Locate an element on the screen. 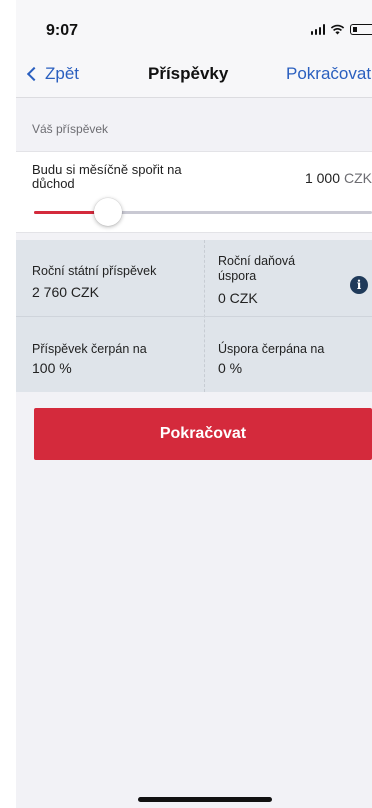  currency-label: CZK is located at coordinates (358, 178).